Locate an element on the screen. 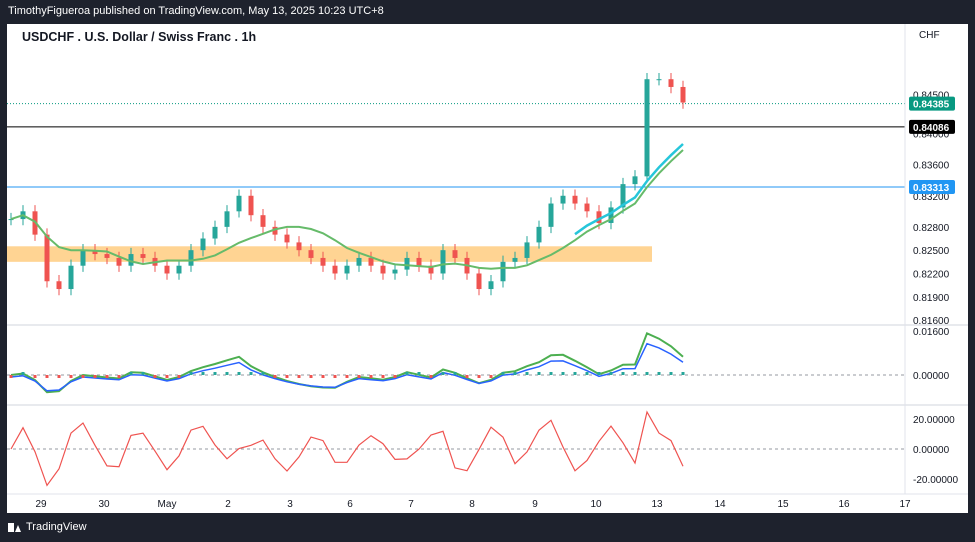 Image resolution: width=975 pixels, height=542 pixels. moving-average-cyan is located at coordinates (629, 189).